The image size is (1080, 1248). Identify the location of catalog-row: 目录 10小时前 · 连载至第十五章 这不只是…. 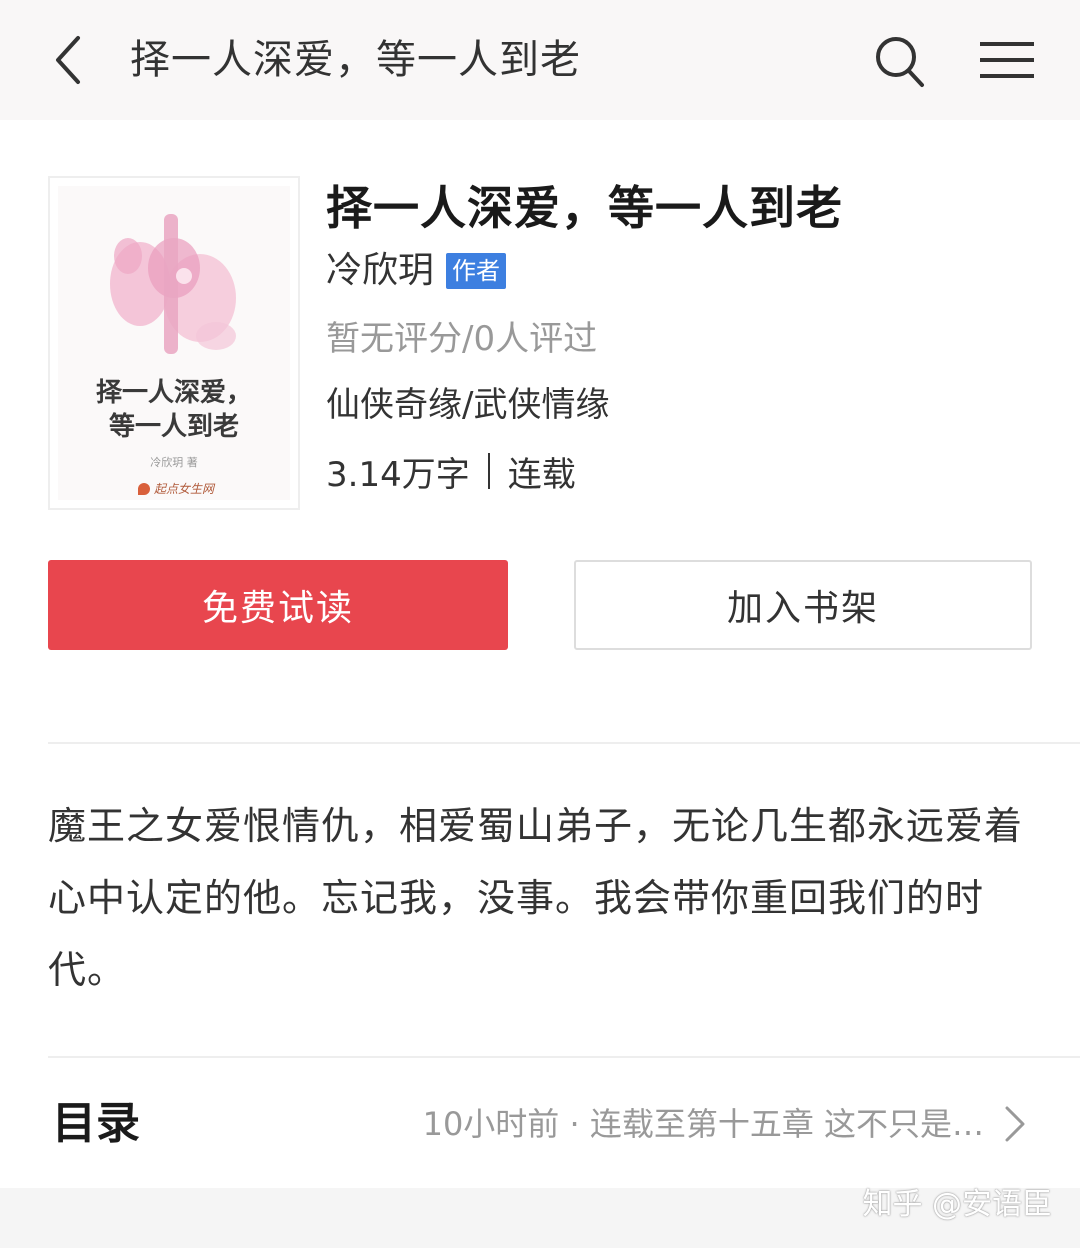
(540, 1123).